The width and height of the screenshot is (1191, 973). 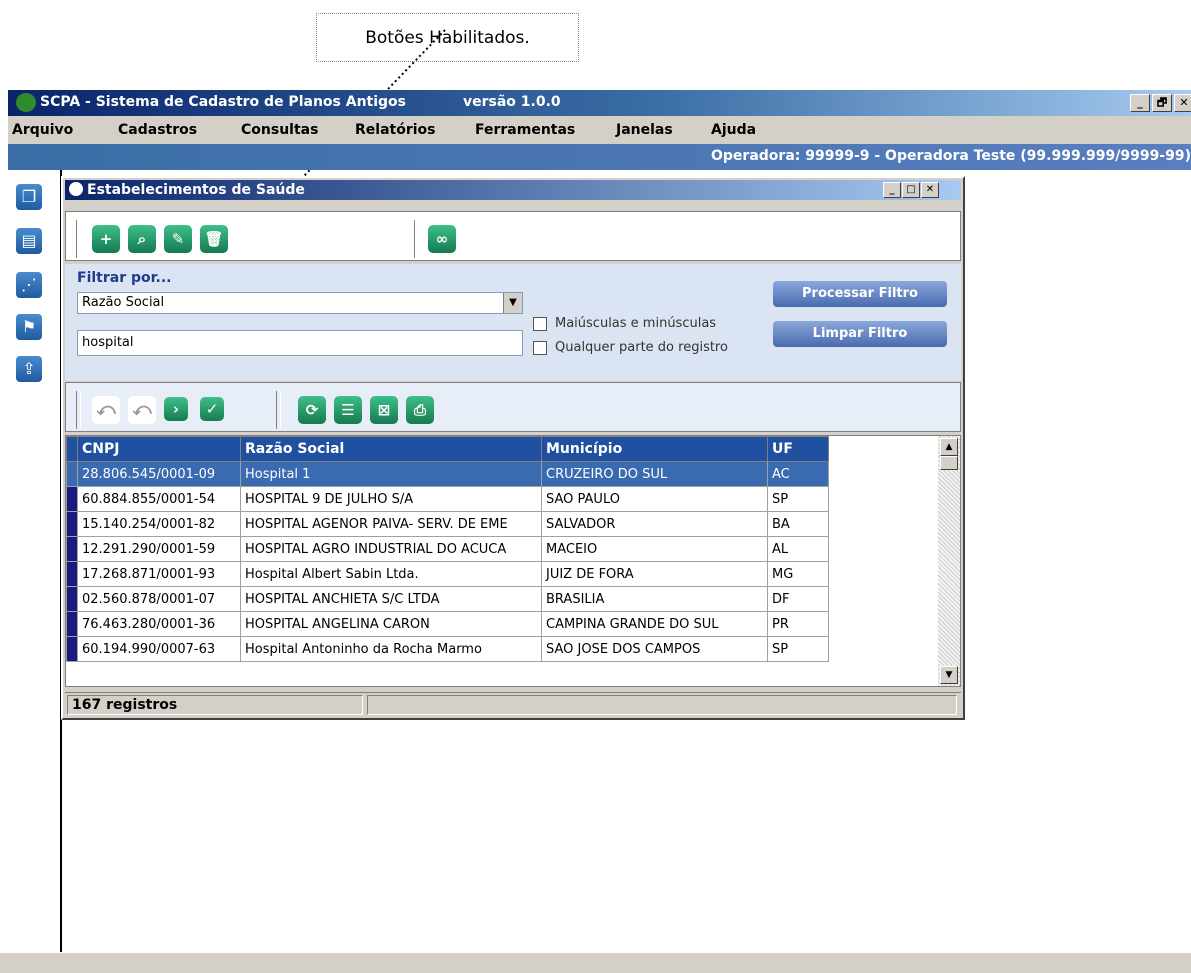 What do you see at coordinates (279, 130) in the screenshot?
I see `menu-consultas: Consultas` at bounding box center [279, 130].